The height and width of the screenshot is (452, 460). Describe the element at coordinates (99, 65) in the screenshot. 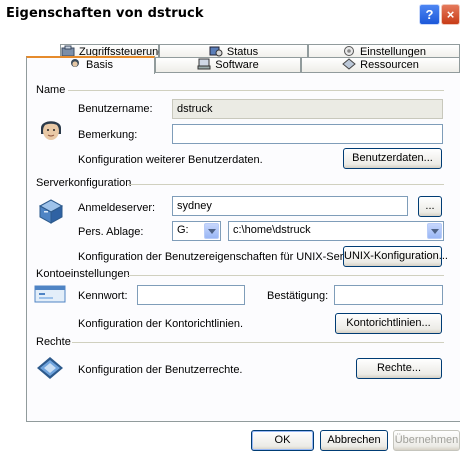

I see `tab-label: Basis` at that location.